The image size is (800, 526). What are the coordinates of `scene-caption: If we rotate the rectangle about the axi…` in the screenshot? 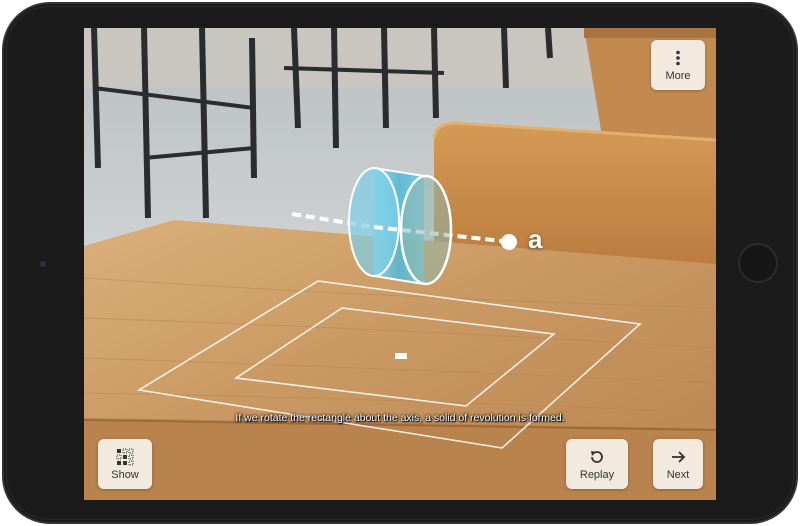 It's located at (400, 418).